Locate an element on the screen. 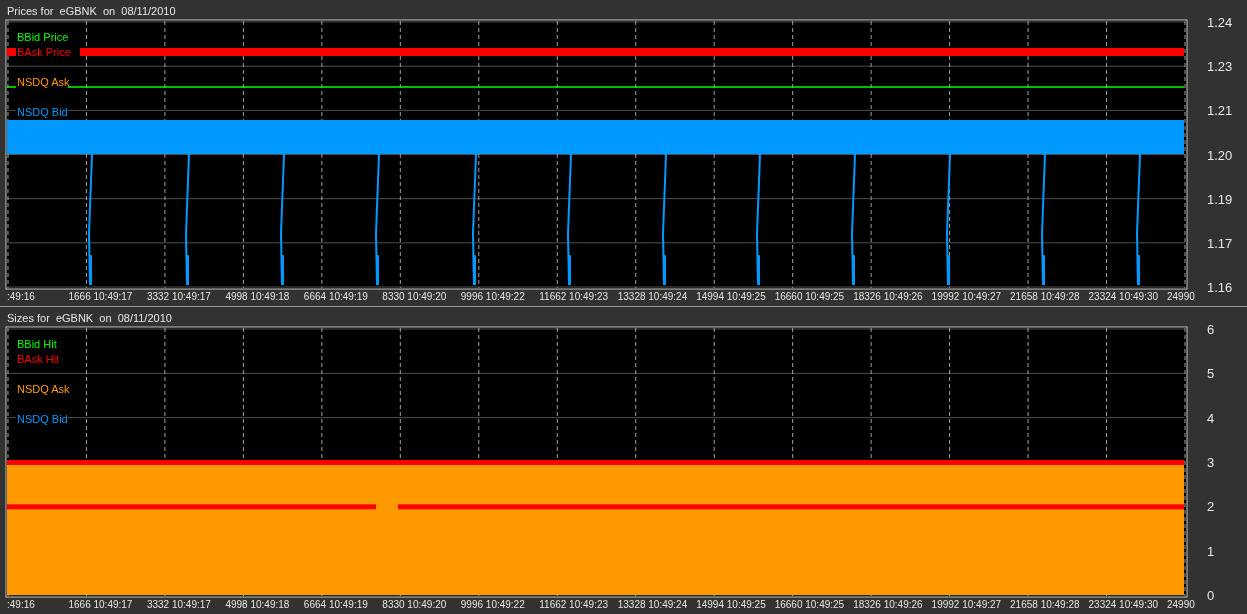 The height and width of the screenshot is (614, 1247). axis-label: 1 is located at coordinates (1211, 551).